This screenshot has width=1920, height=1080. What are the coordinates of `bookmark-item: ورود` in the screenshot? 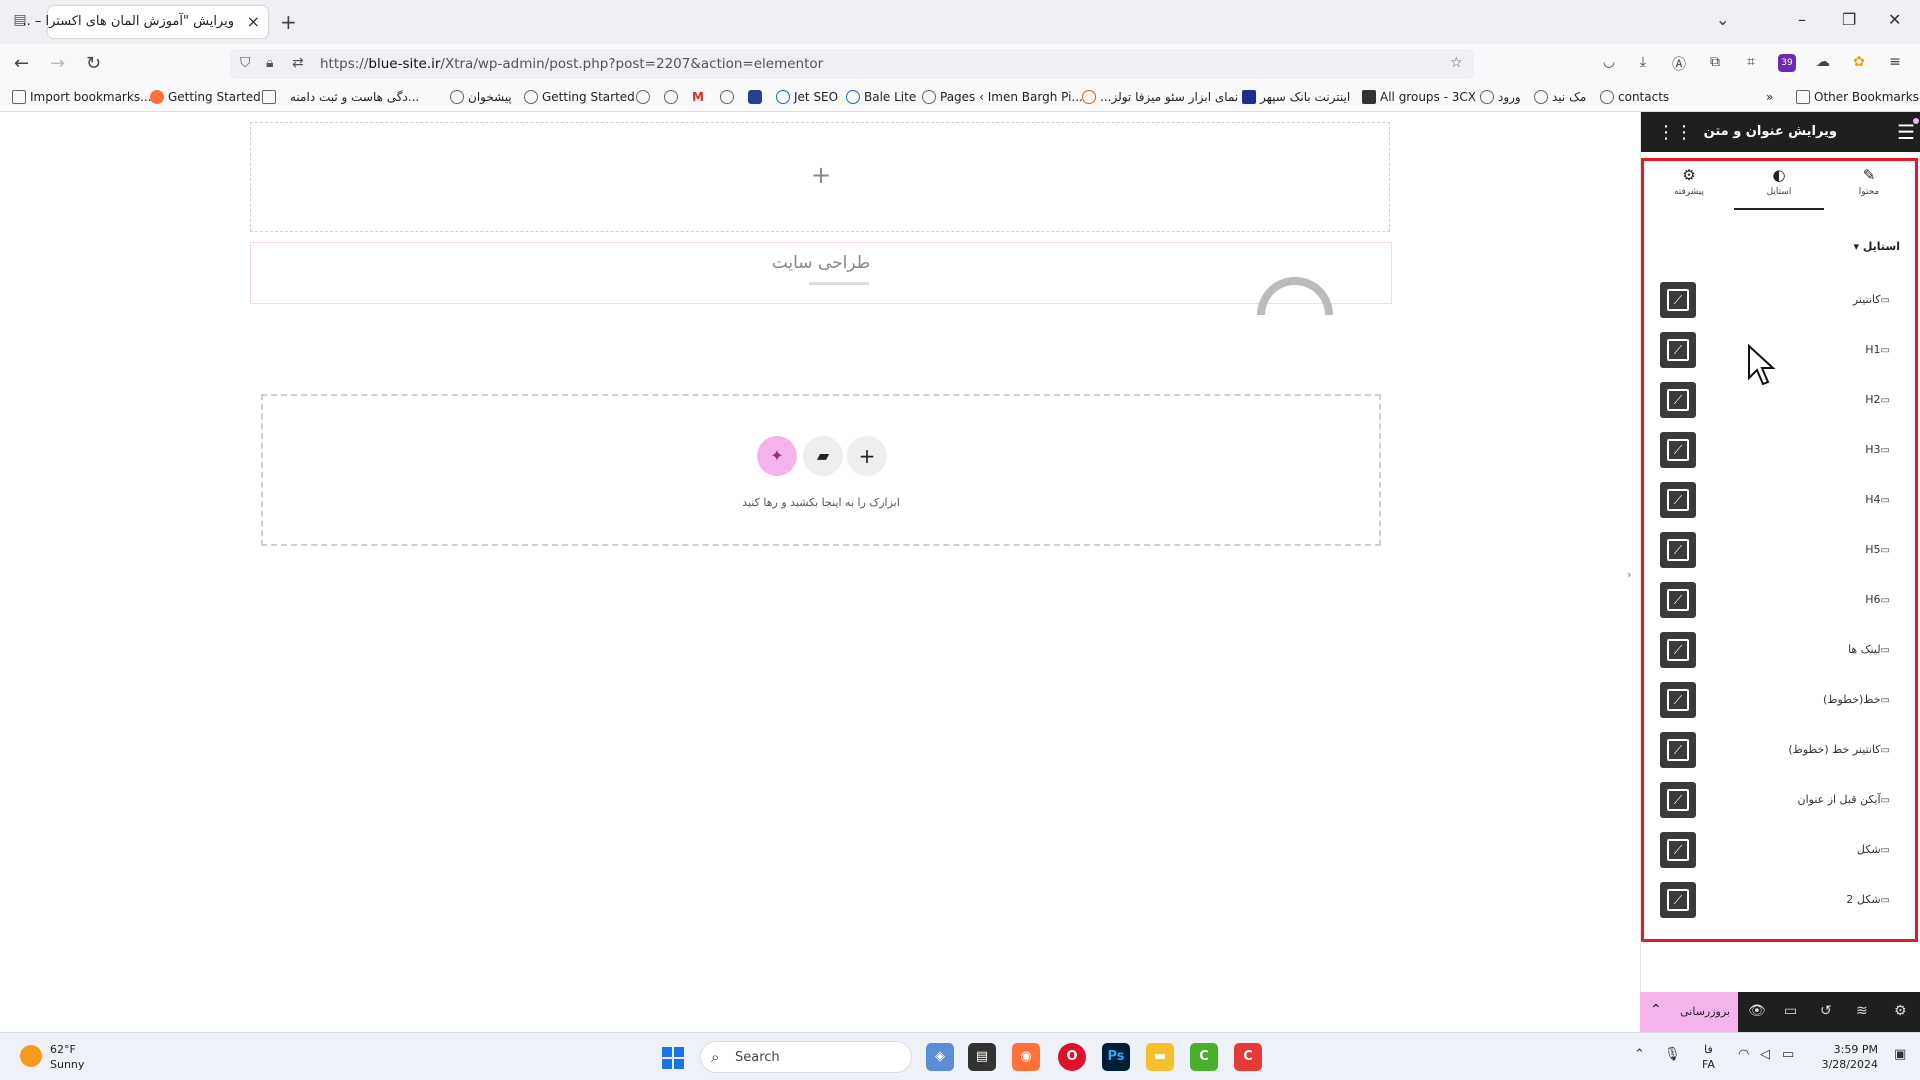 It's located at (1500, 97).